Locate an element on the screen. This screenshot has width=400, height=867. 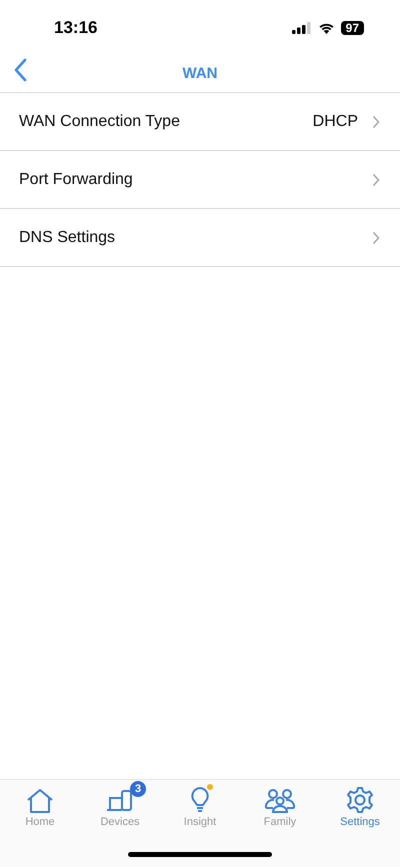
settings-icon is located at coordinates (360, 800).